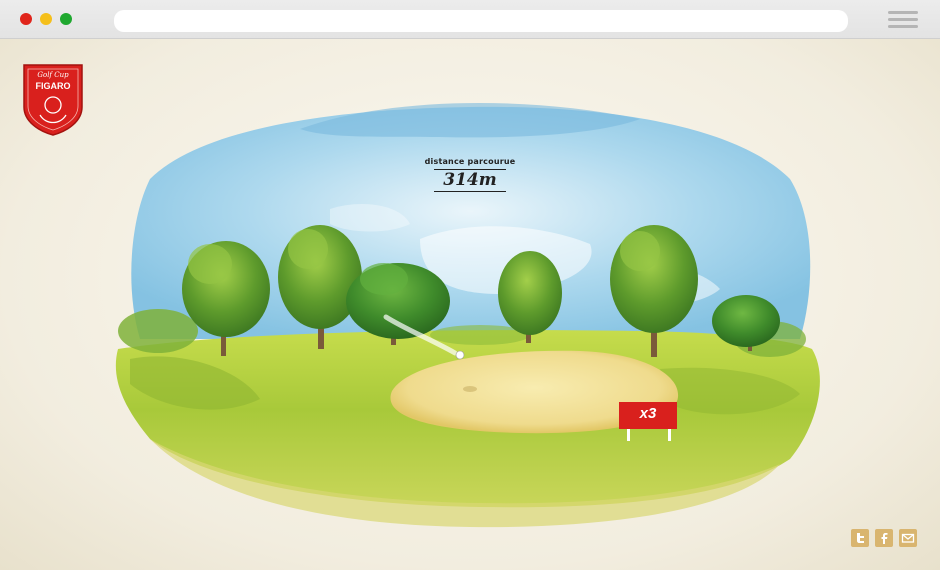 Image resolution: width=940 pixels, height=570 pixels. I want to click on facebook-icon, so click(884, 538).